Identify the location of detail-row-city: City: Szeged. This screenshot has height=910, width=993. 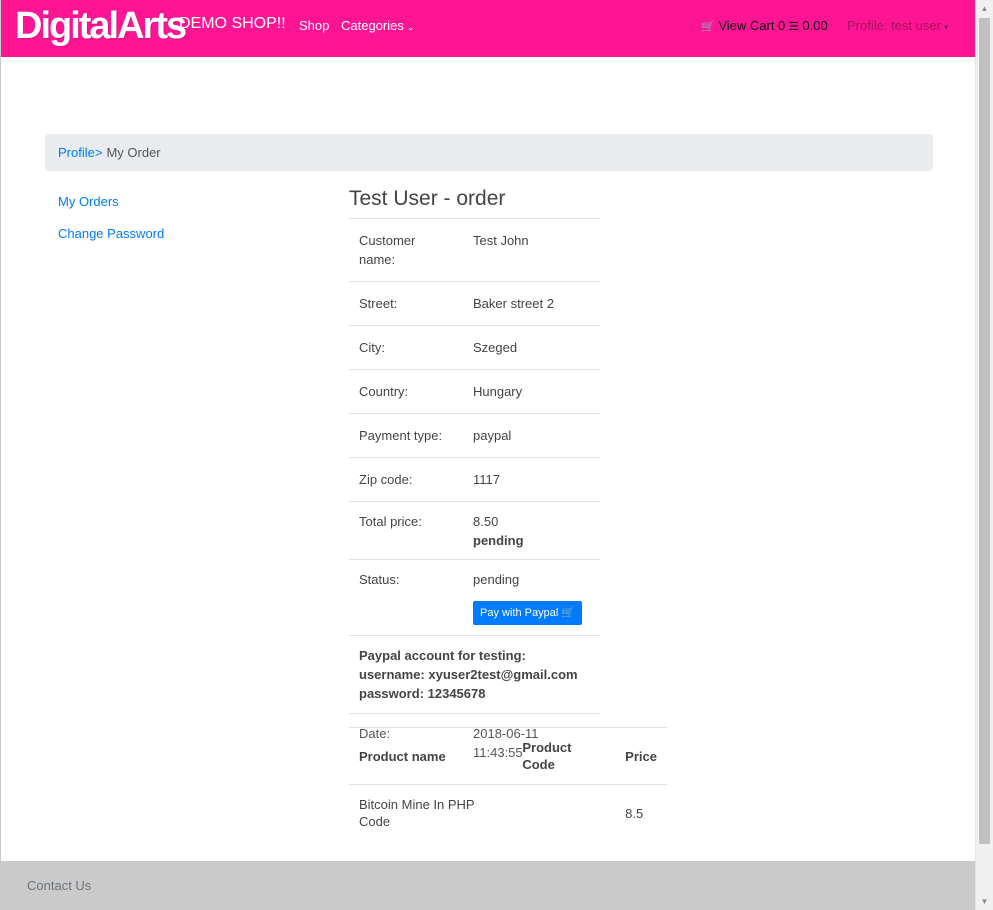
(474, 347).